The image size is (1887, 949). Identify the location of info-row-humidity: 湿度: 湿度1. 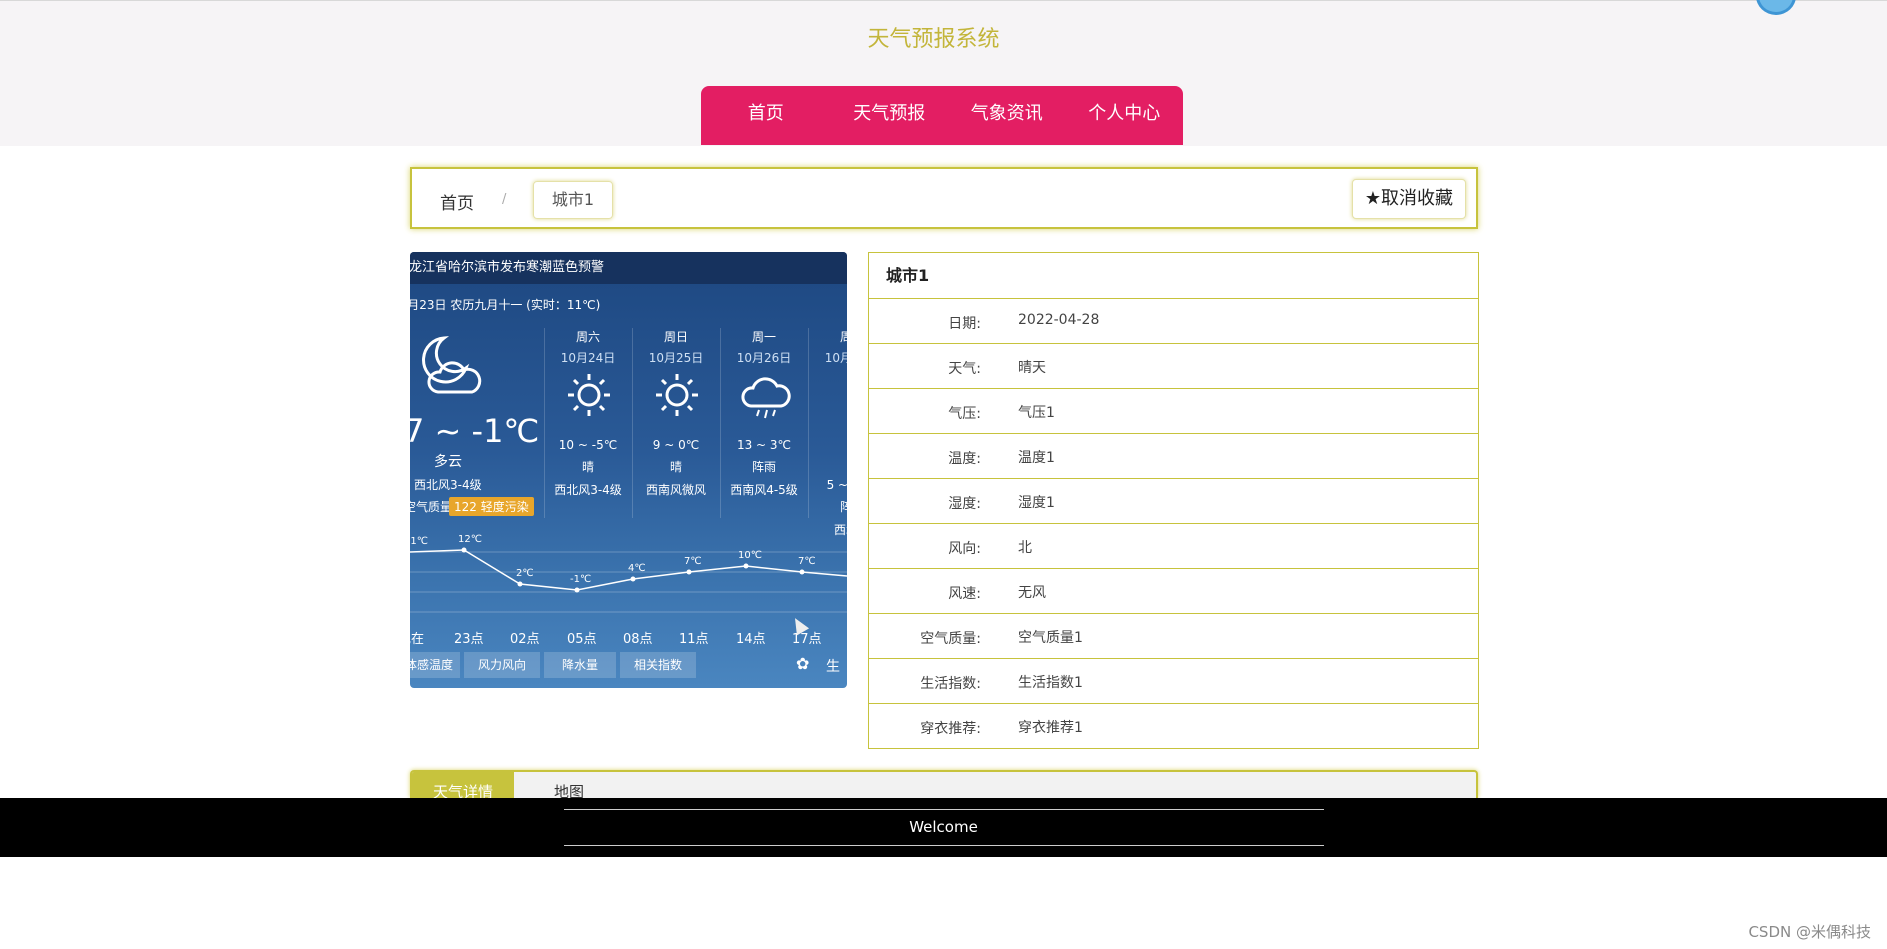
(1173, 501).